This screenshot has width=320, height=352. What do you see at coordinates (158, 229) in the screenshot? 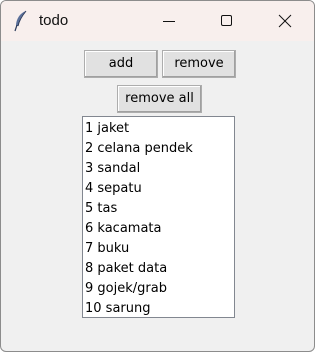
I see `list-item: 6 kacamata` at bounding box center [158, 229].